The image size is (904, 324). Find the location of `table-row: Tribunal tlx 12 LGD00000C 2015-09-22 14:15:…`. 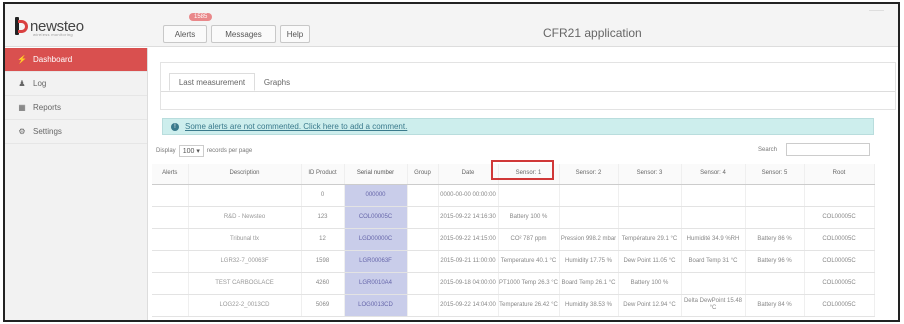

table-row: Tribunal tlx 12 LGD00000C 2015-09-22 14:15:… is located at coordinates (513, 239).